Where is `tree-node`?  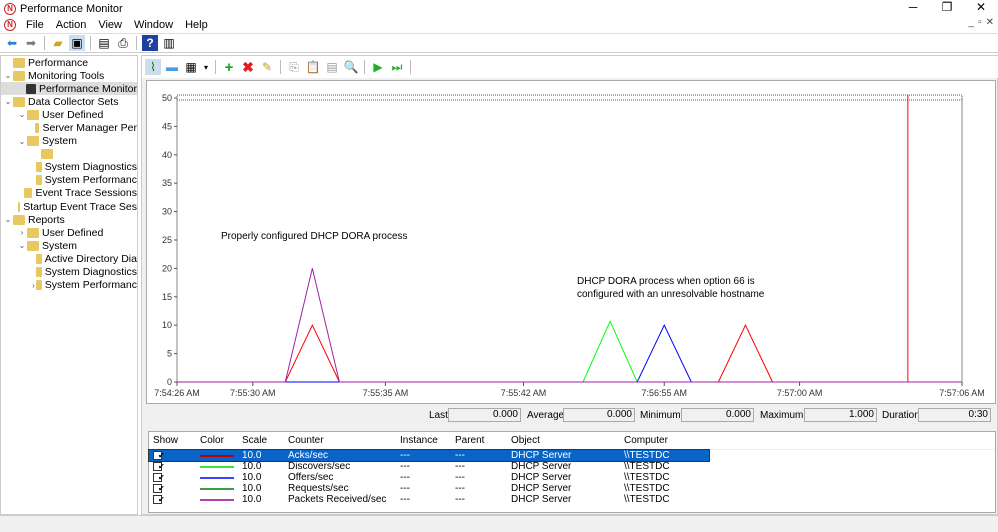 tree-node is located at coordinates (69, 154).